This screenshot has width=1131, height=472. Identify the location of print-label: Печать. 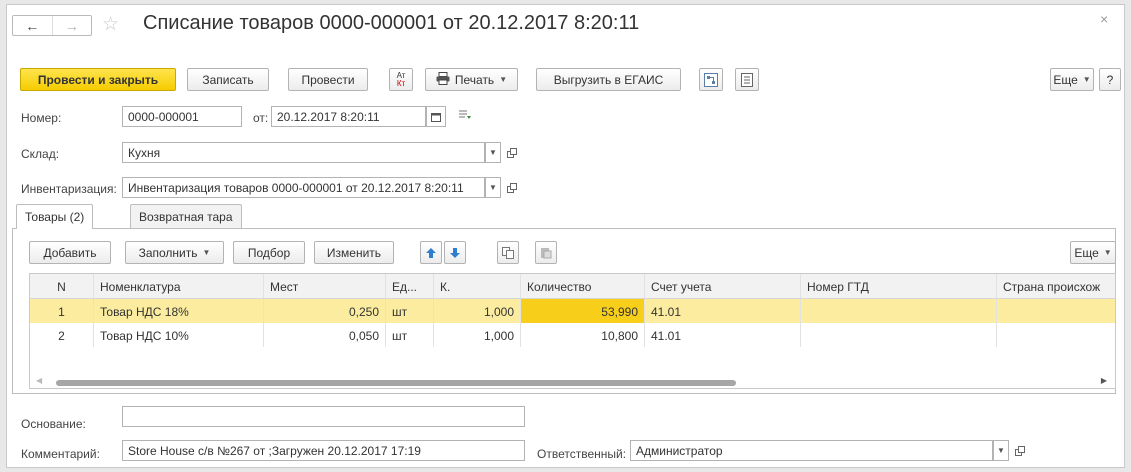
(474, 79).